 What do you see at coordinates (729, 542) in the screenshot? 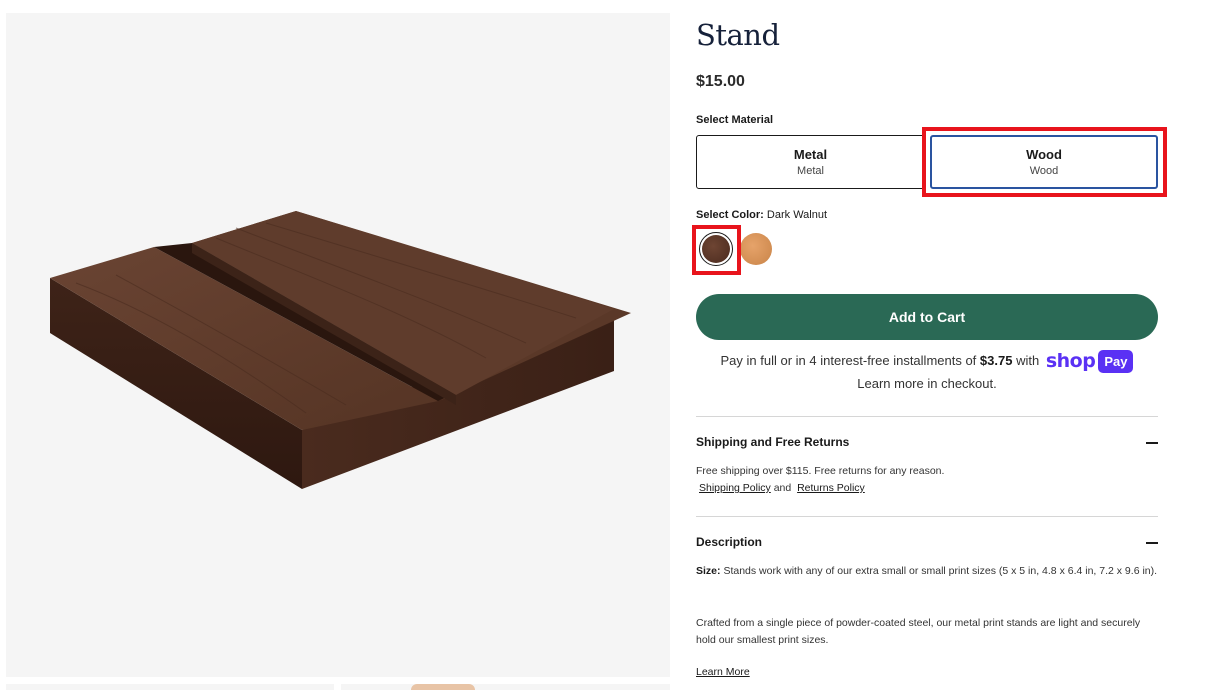
I see `description-accordion-title: Description` at bounding box center [729, 542].